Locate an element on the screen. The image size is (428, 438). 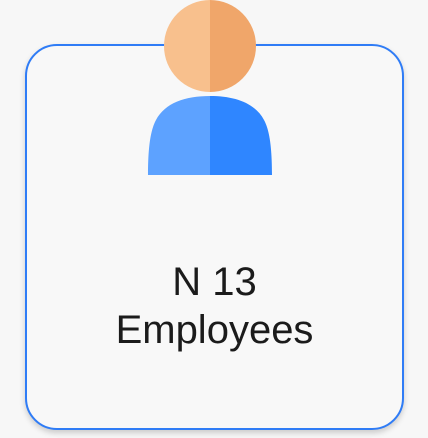
employee-avatar-icon is located at coordinates (210, 87).